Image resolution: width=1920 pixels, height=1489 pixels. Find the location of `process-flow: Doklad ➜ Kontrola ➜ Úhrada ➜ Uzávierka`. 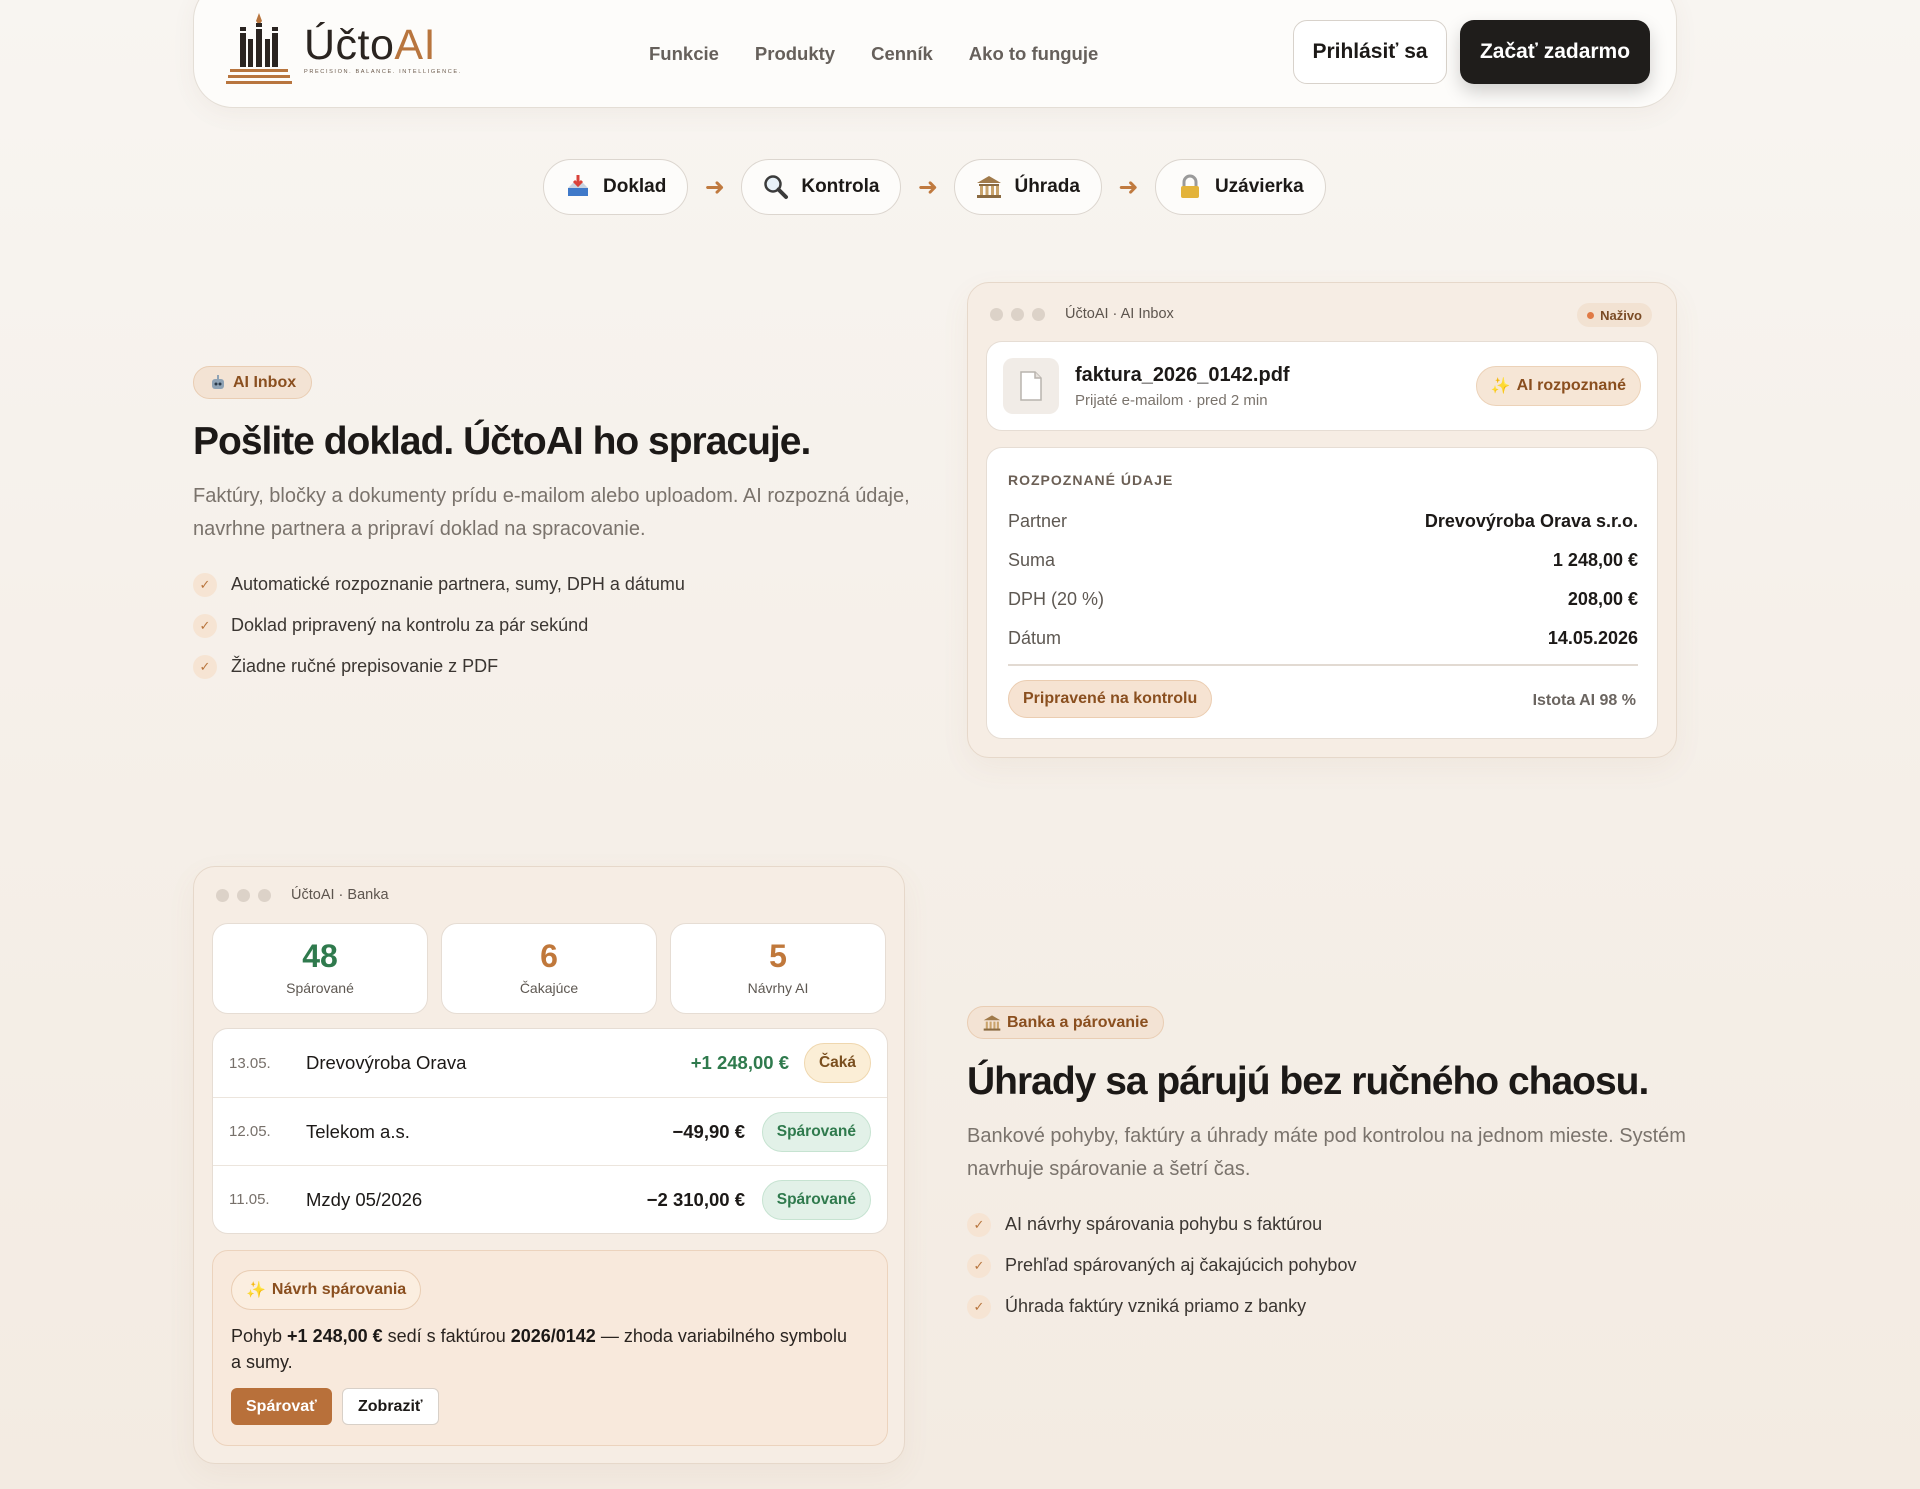

process-flow: Doklad ➜ Kontrola ➜ Úhrada ➜ Uzávierka is located at coordinates (934, 187).